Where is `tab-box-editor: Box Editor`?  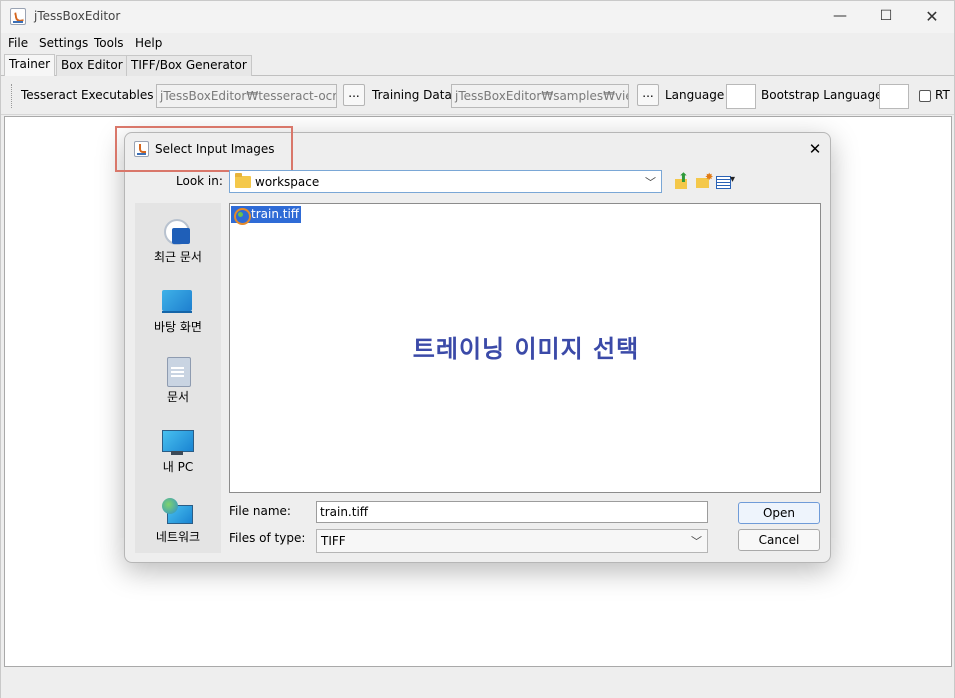 tab-box-editor: Box Editor is located at coordinates (92, 65).